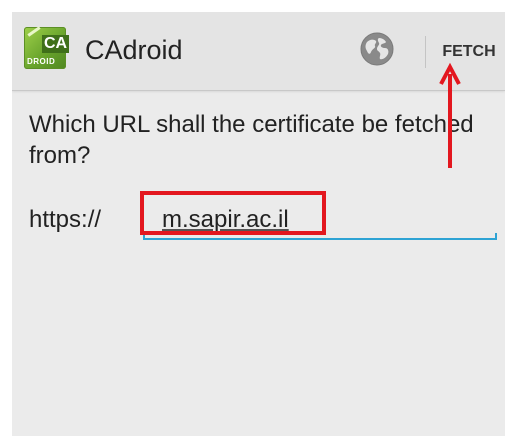  I want to click on globe-icon, so click(377, 49).